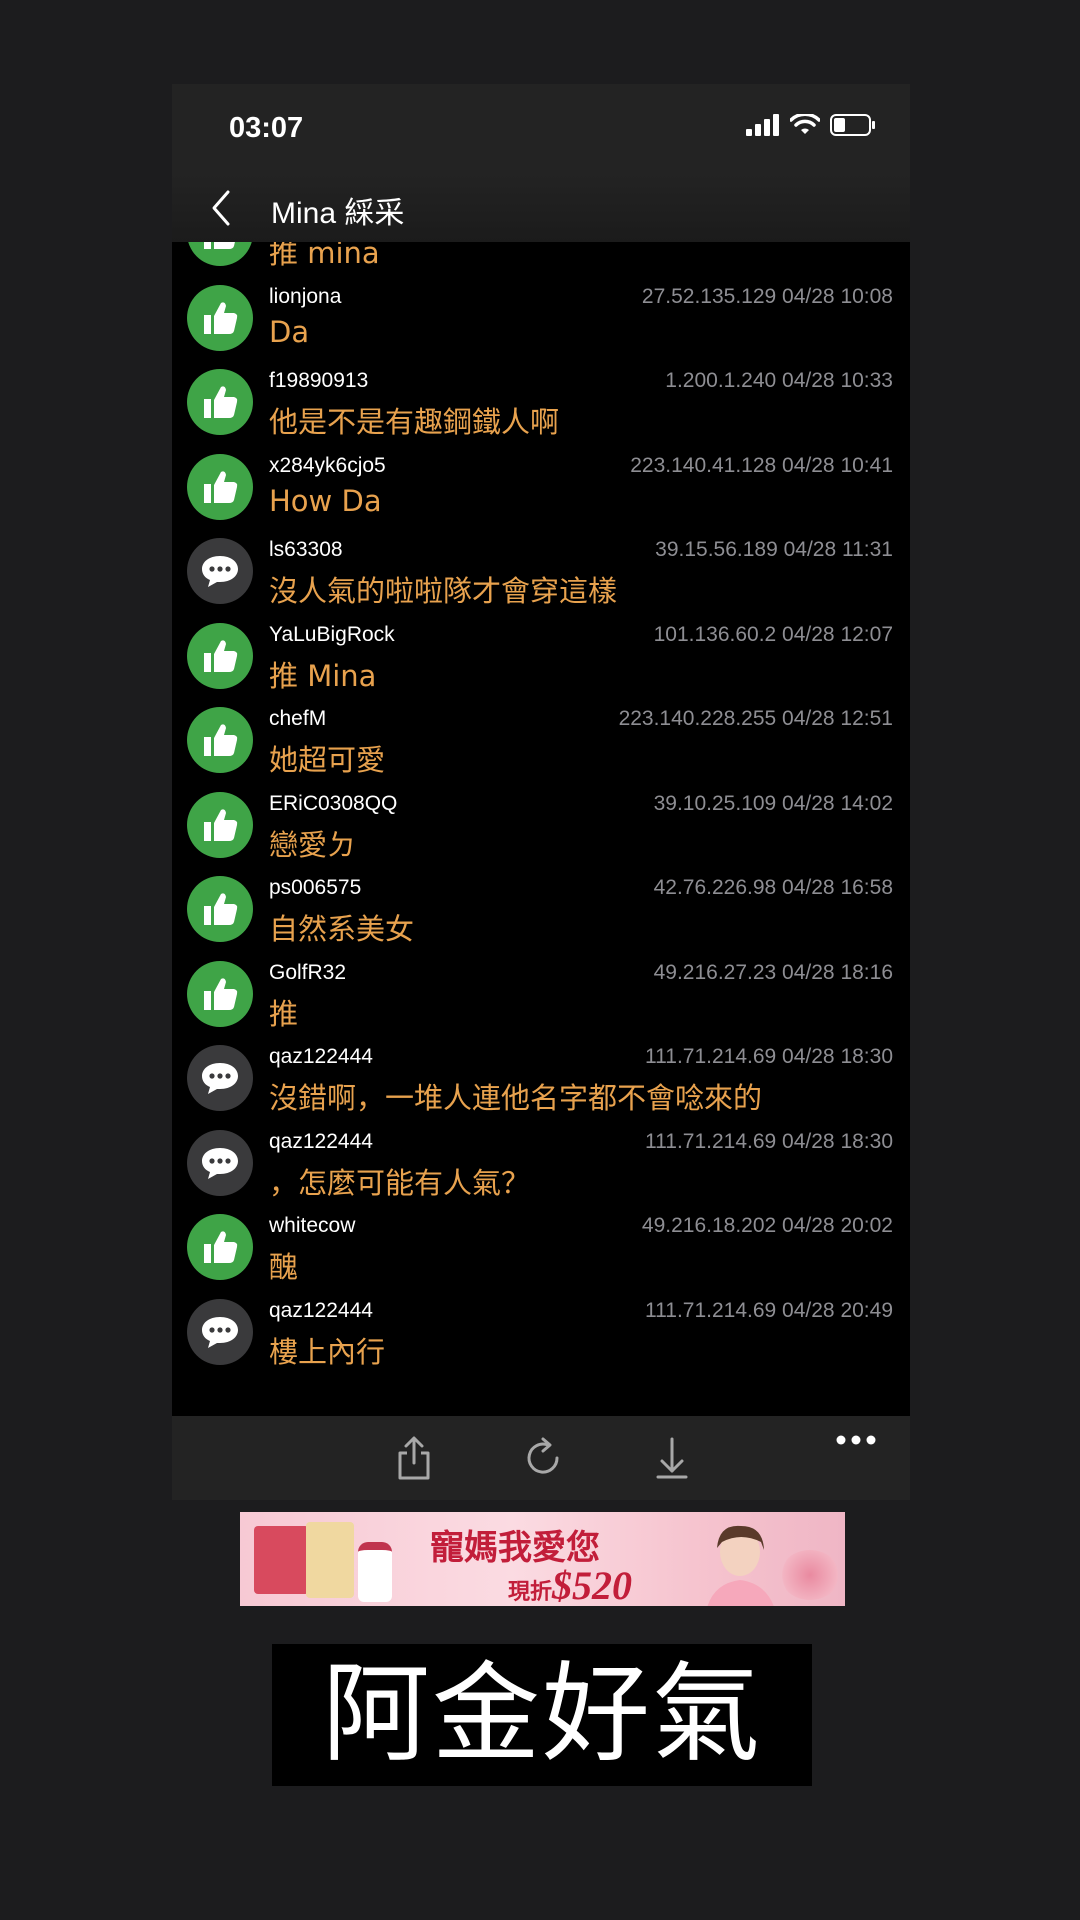 This screenshot has height=1920, width=1080. Describe the element at coordinates (284, 1267) in the screenshot. I see `comment-text: 醜` at that location.